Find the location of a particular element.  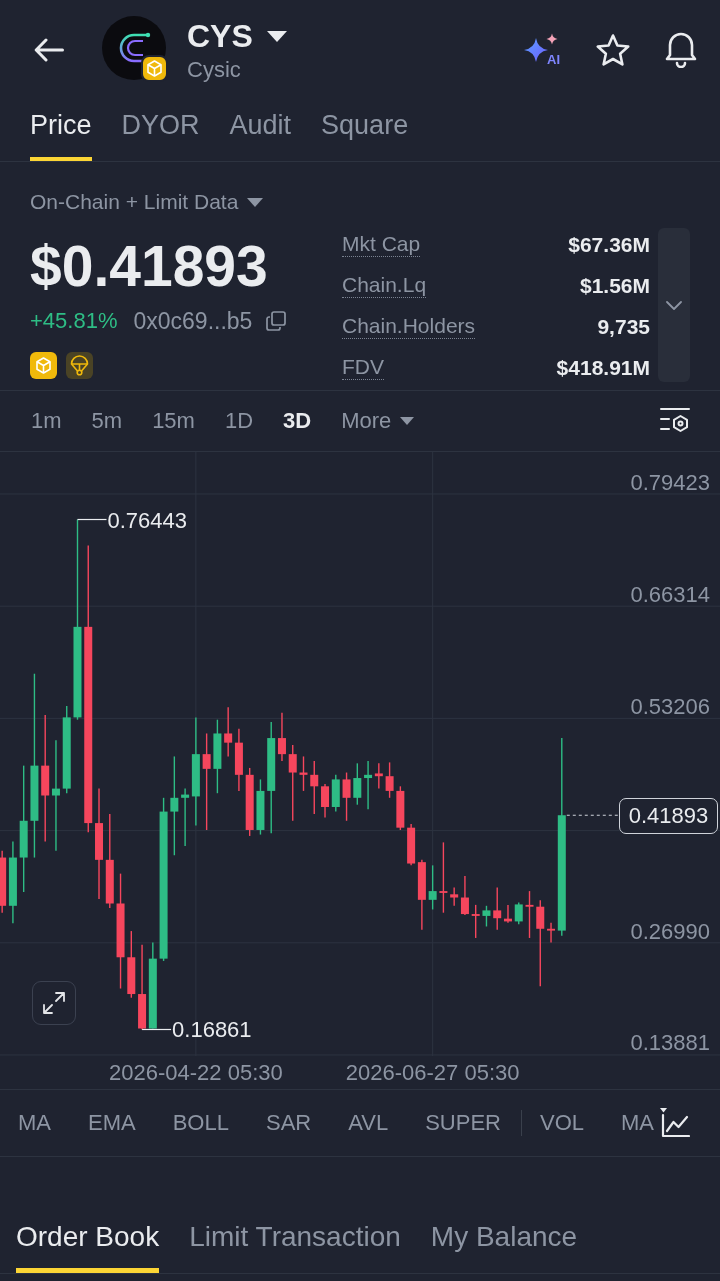

interval-tab: 15m is located at coordinates (173, 421).